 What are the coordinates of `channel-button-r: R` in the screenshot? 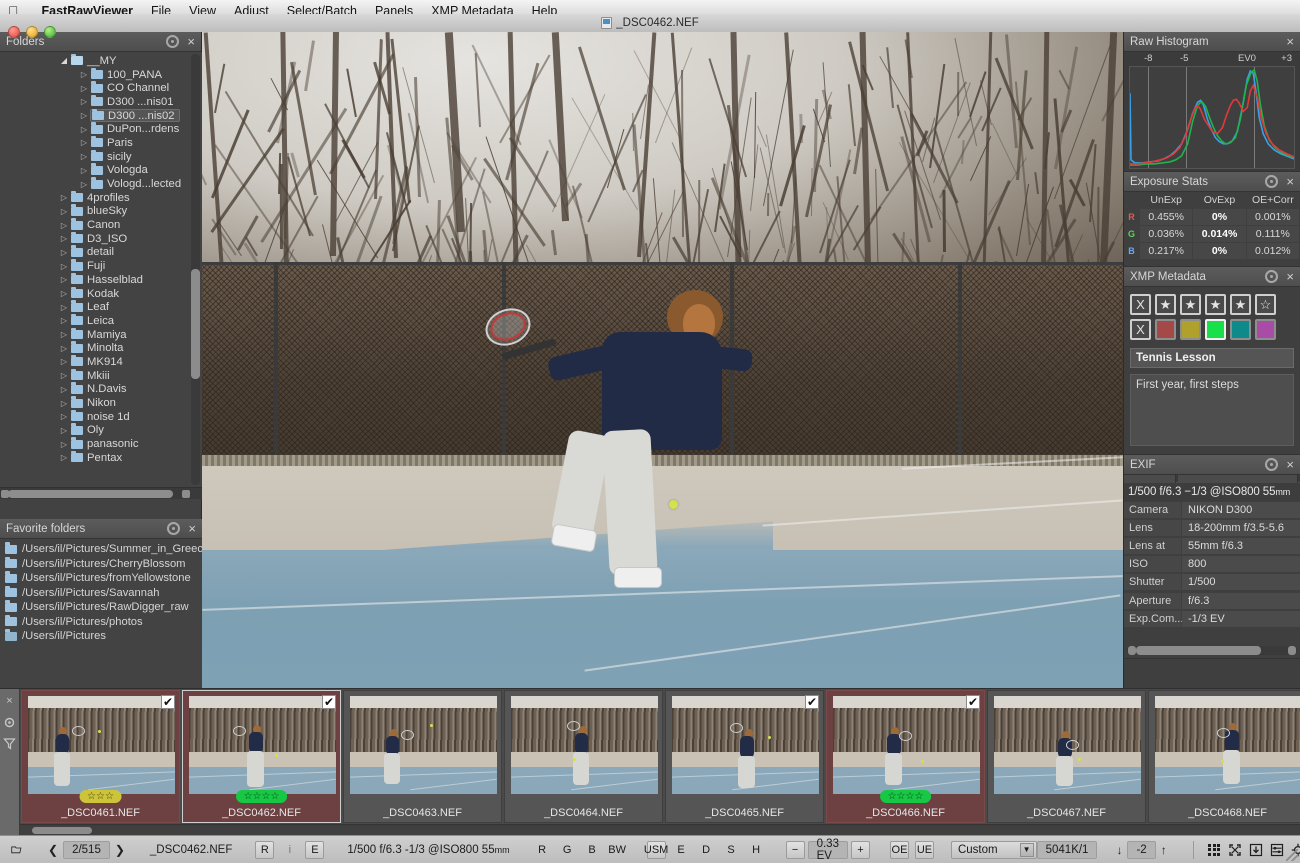 It's located at (542, 850).